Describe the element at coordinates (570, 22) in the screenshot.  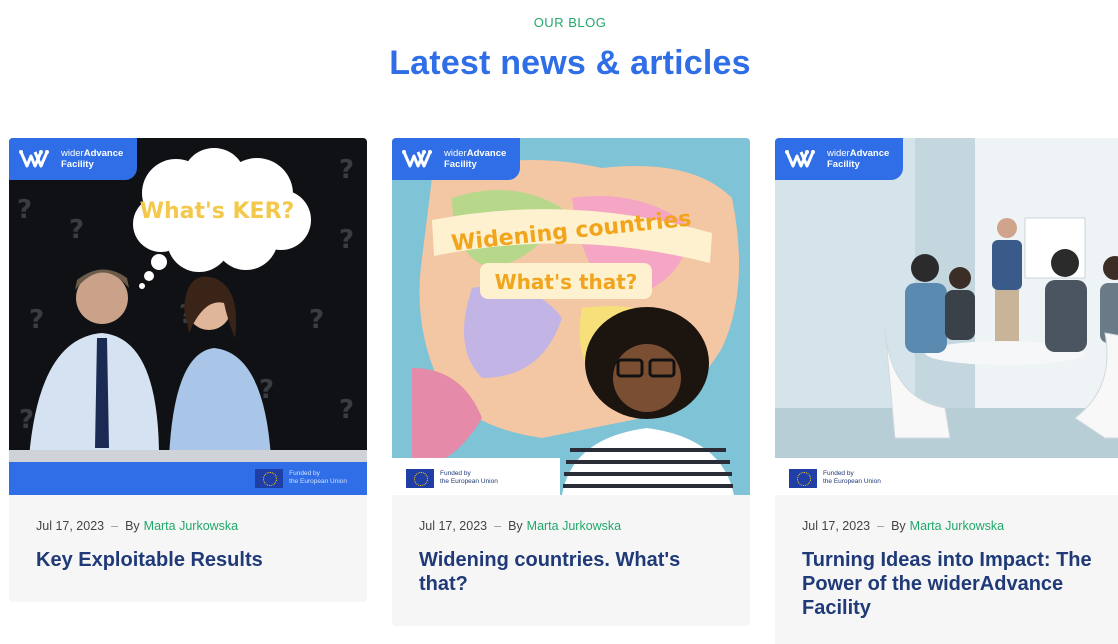
I see `blog-eyebrow: OUR BLOG` at that location.